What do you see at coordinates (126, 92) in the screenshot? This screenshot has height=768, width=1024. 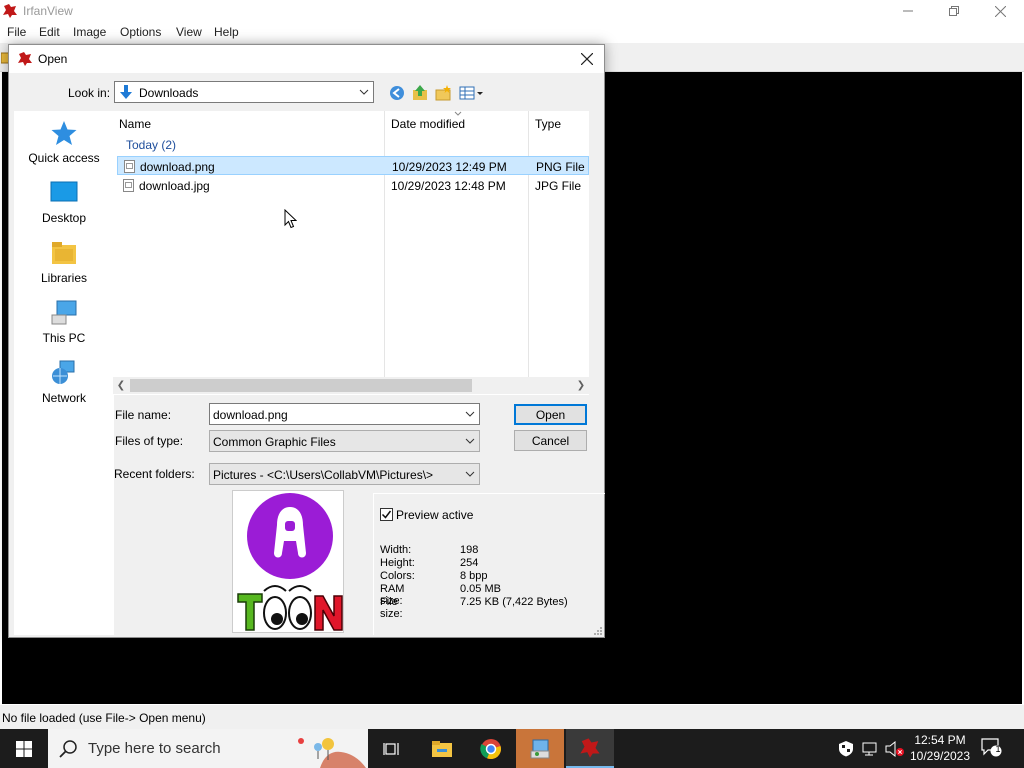 I see `downloads-arrow-icon` at bounding box center [126, 92].